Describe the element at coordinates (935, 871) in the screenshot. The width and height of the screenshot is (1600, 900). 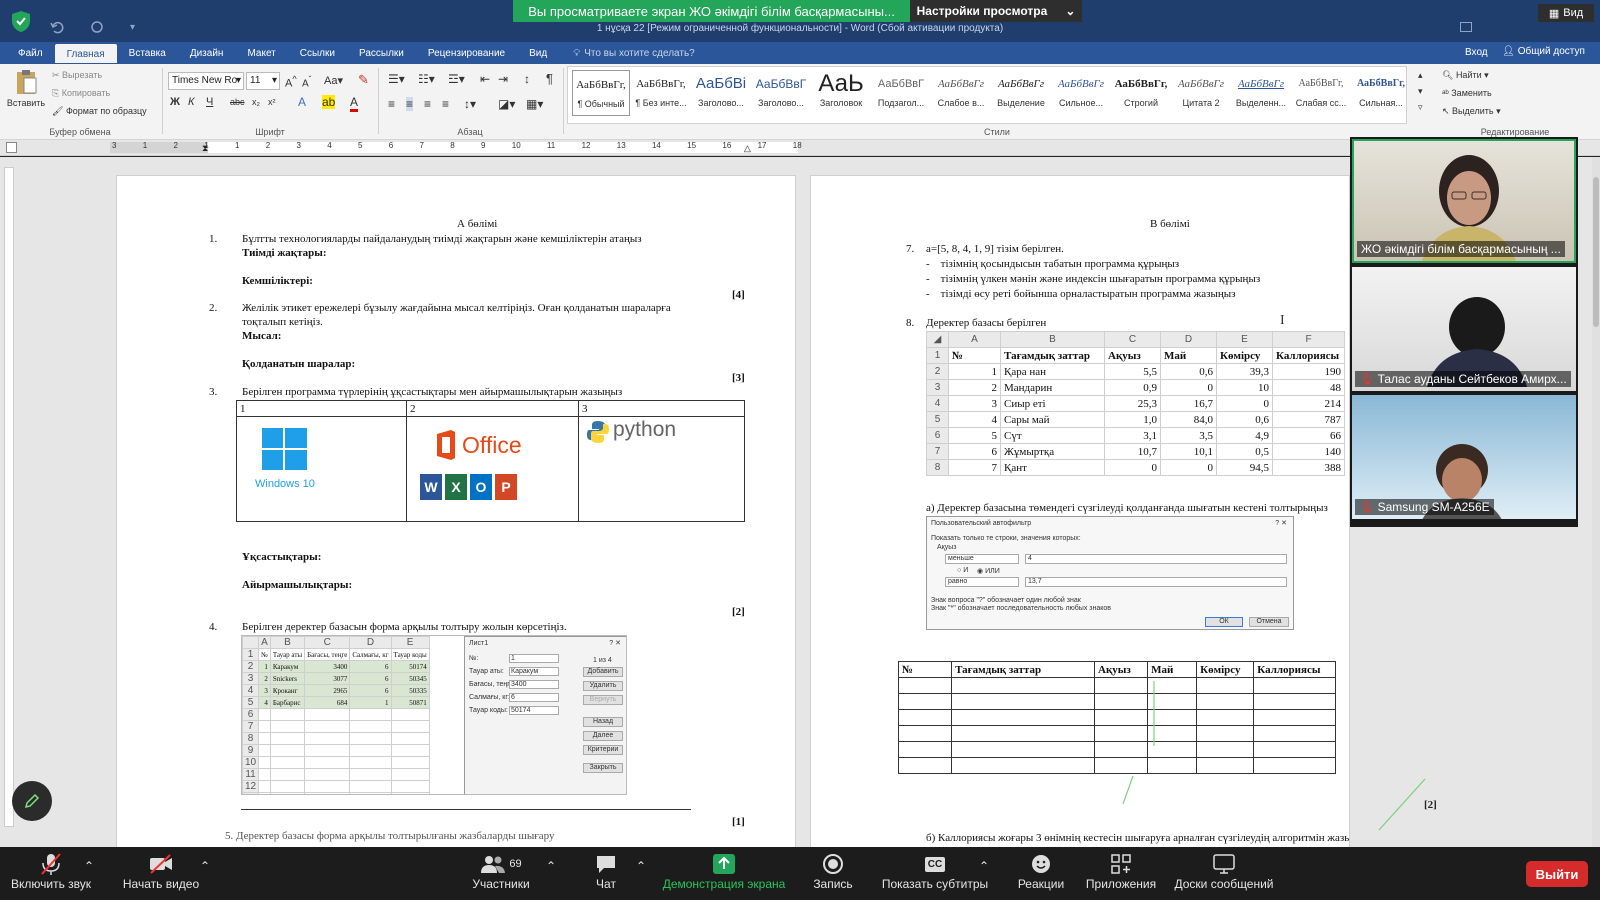
I see `captions-button: CC Показать субтитры` at that location.